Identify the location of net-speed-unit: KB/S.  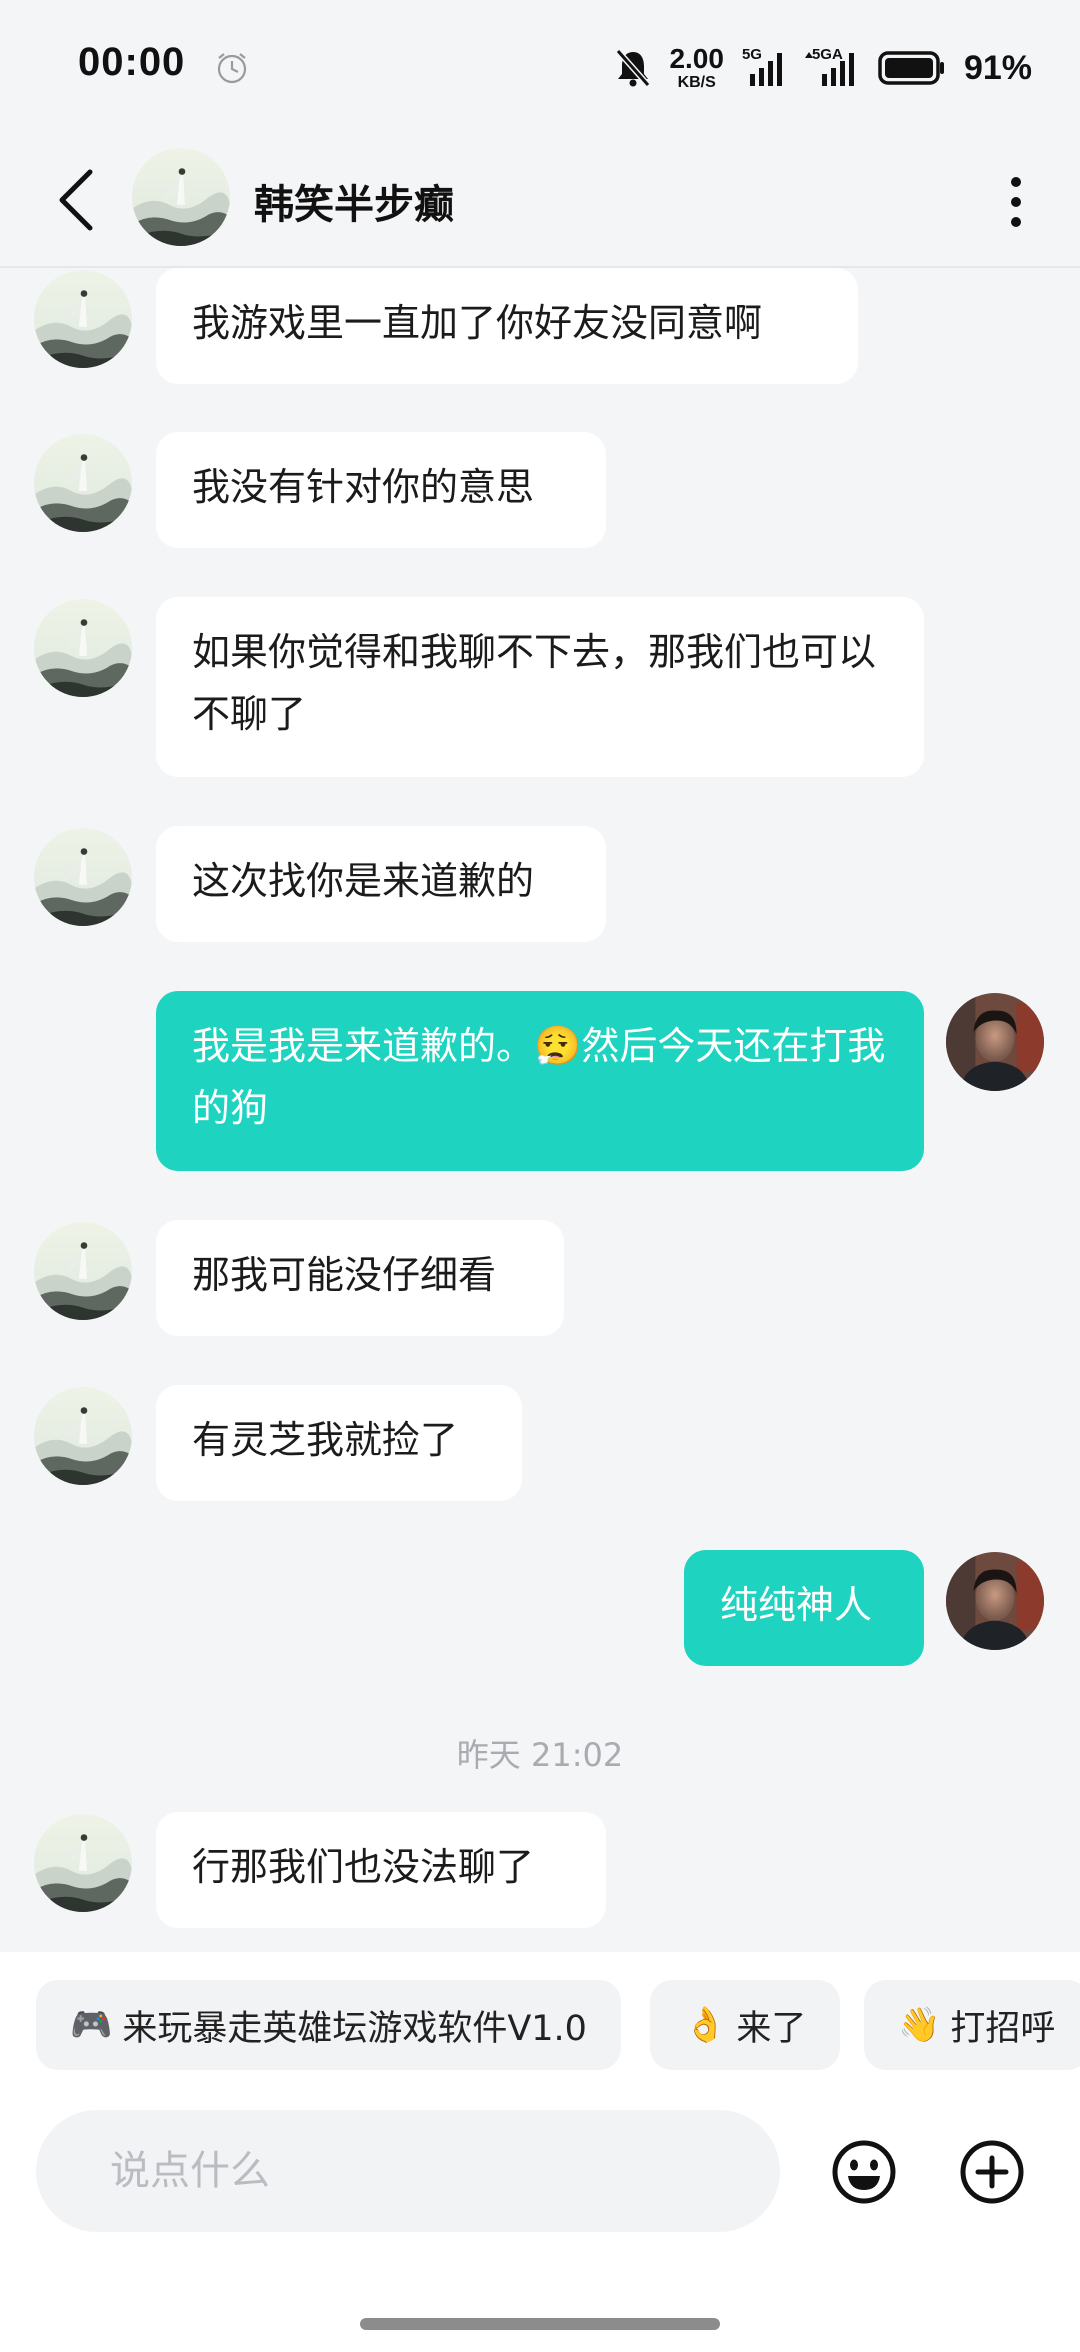
(696, 82).